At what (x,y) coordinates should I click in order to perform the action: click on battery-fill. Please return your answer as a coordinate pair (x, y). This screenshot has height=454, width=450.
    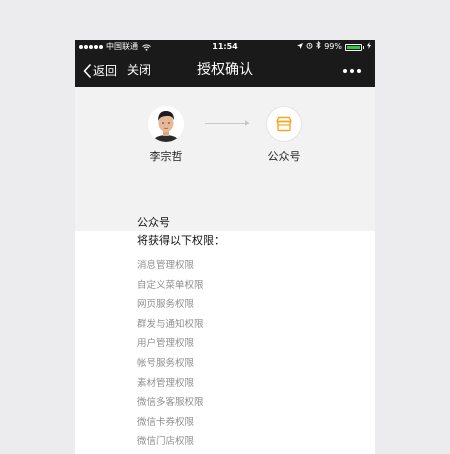
    Looking at the image, I should click on (353, 47).